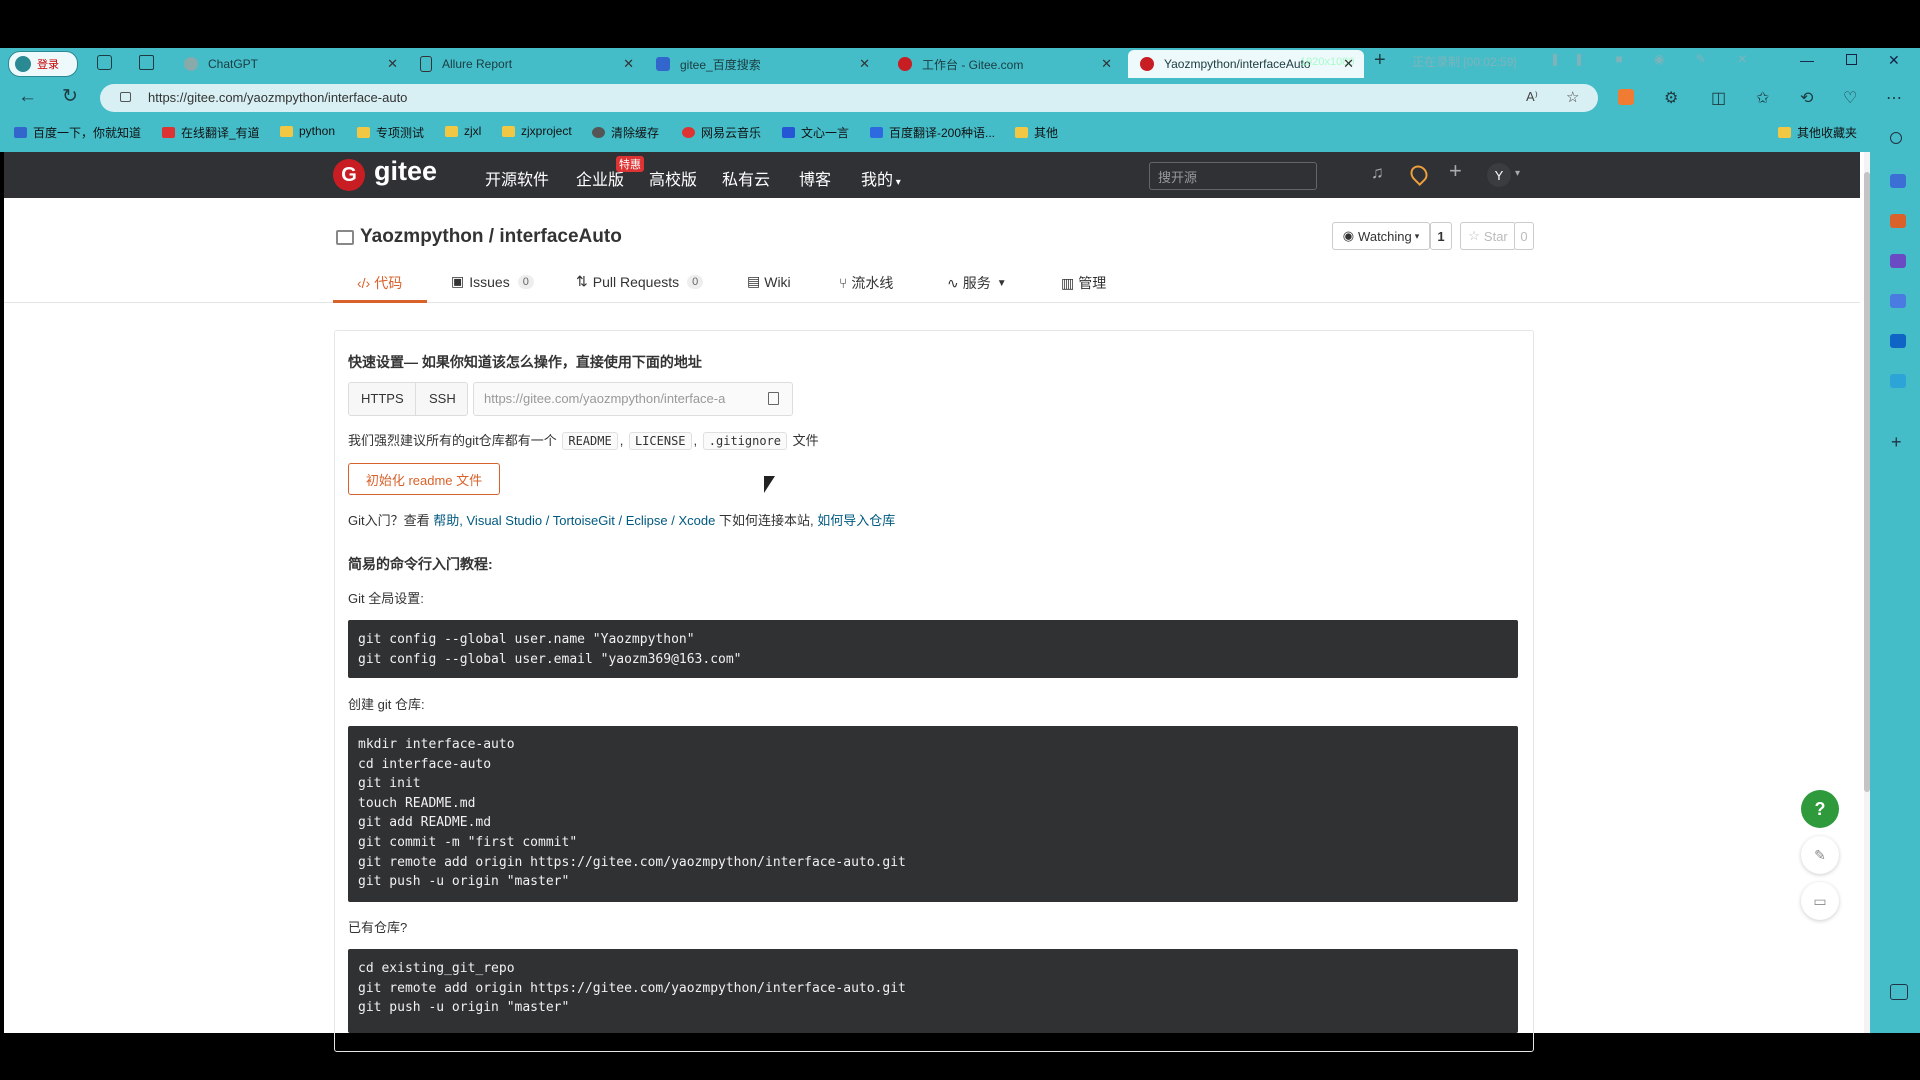 The height and width of the screenshot is (1080, 1920). What do you see at coordinates (1083, 283) in the screenshot?
I see `tab-manage: ▥ 管理` at bounding box center [1083, 283].